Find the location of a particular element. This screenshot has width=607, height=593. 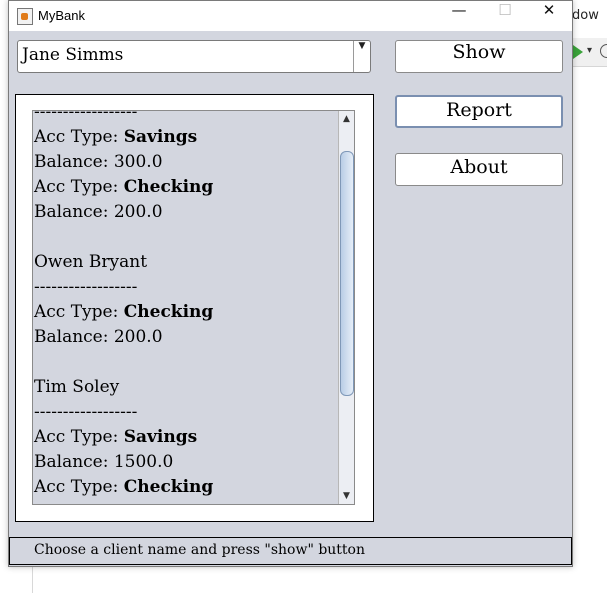

java-app-icon is located at coordinates (25, 16).